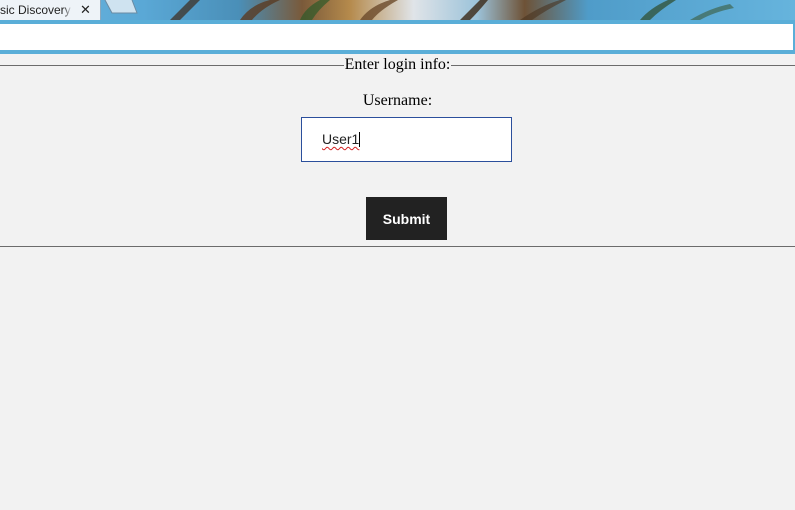 This screenshot has height=510, width=795. Describe the element at coordinates (341, 139) in the screenshot. I see `username-value: User1` at that location.